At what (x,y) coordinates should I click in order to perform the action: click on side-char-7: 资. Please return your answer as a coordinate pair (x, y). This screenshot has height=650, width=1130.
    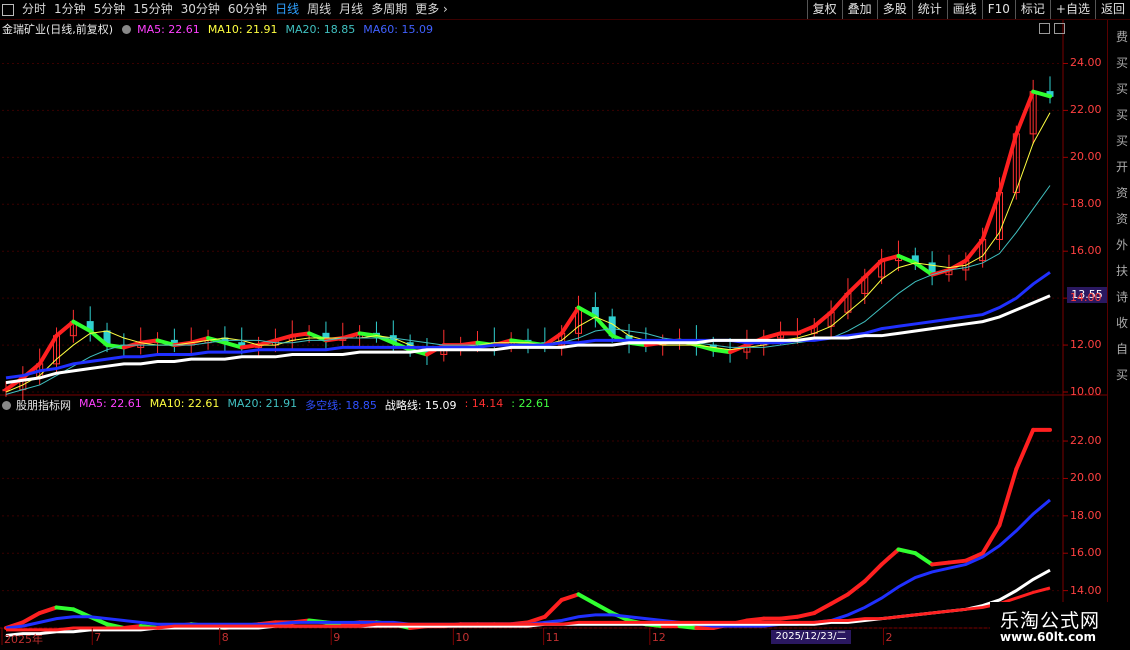
    Looking at the image, I should click on (1122, 219).